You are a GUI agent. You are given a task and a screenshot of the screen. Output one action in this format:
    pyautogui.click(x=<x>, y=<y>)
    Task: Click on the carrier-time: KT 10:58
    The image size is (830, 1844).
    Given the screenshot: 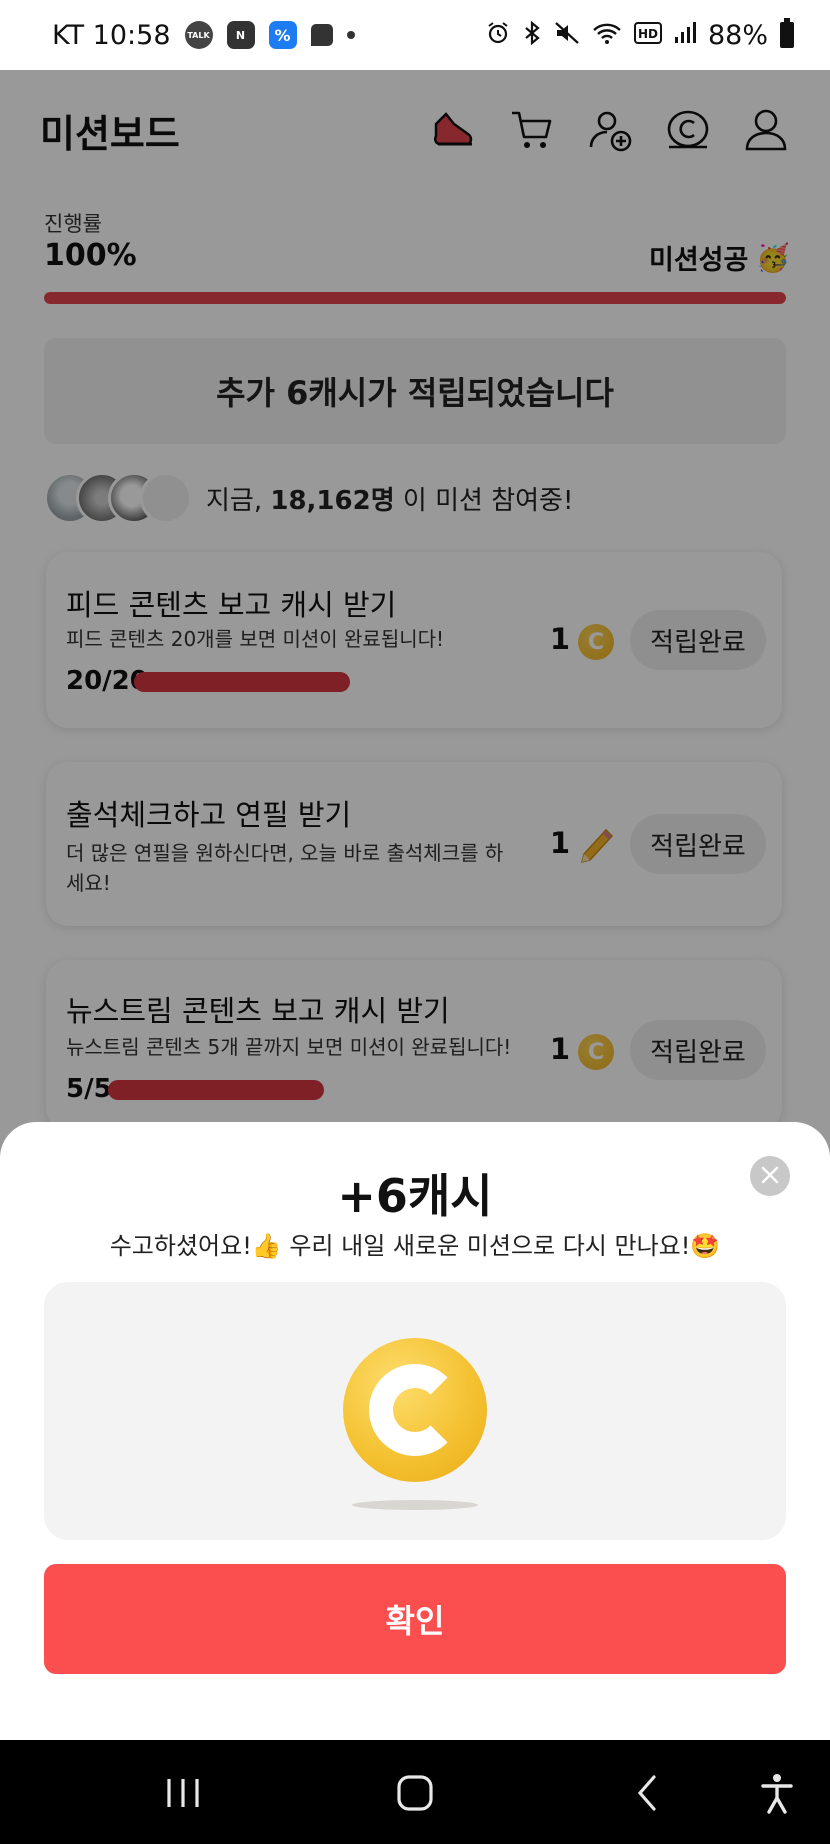 What is the action you would take?
    pyautogui.click(x=111, y=35)
    